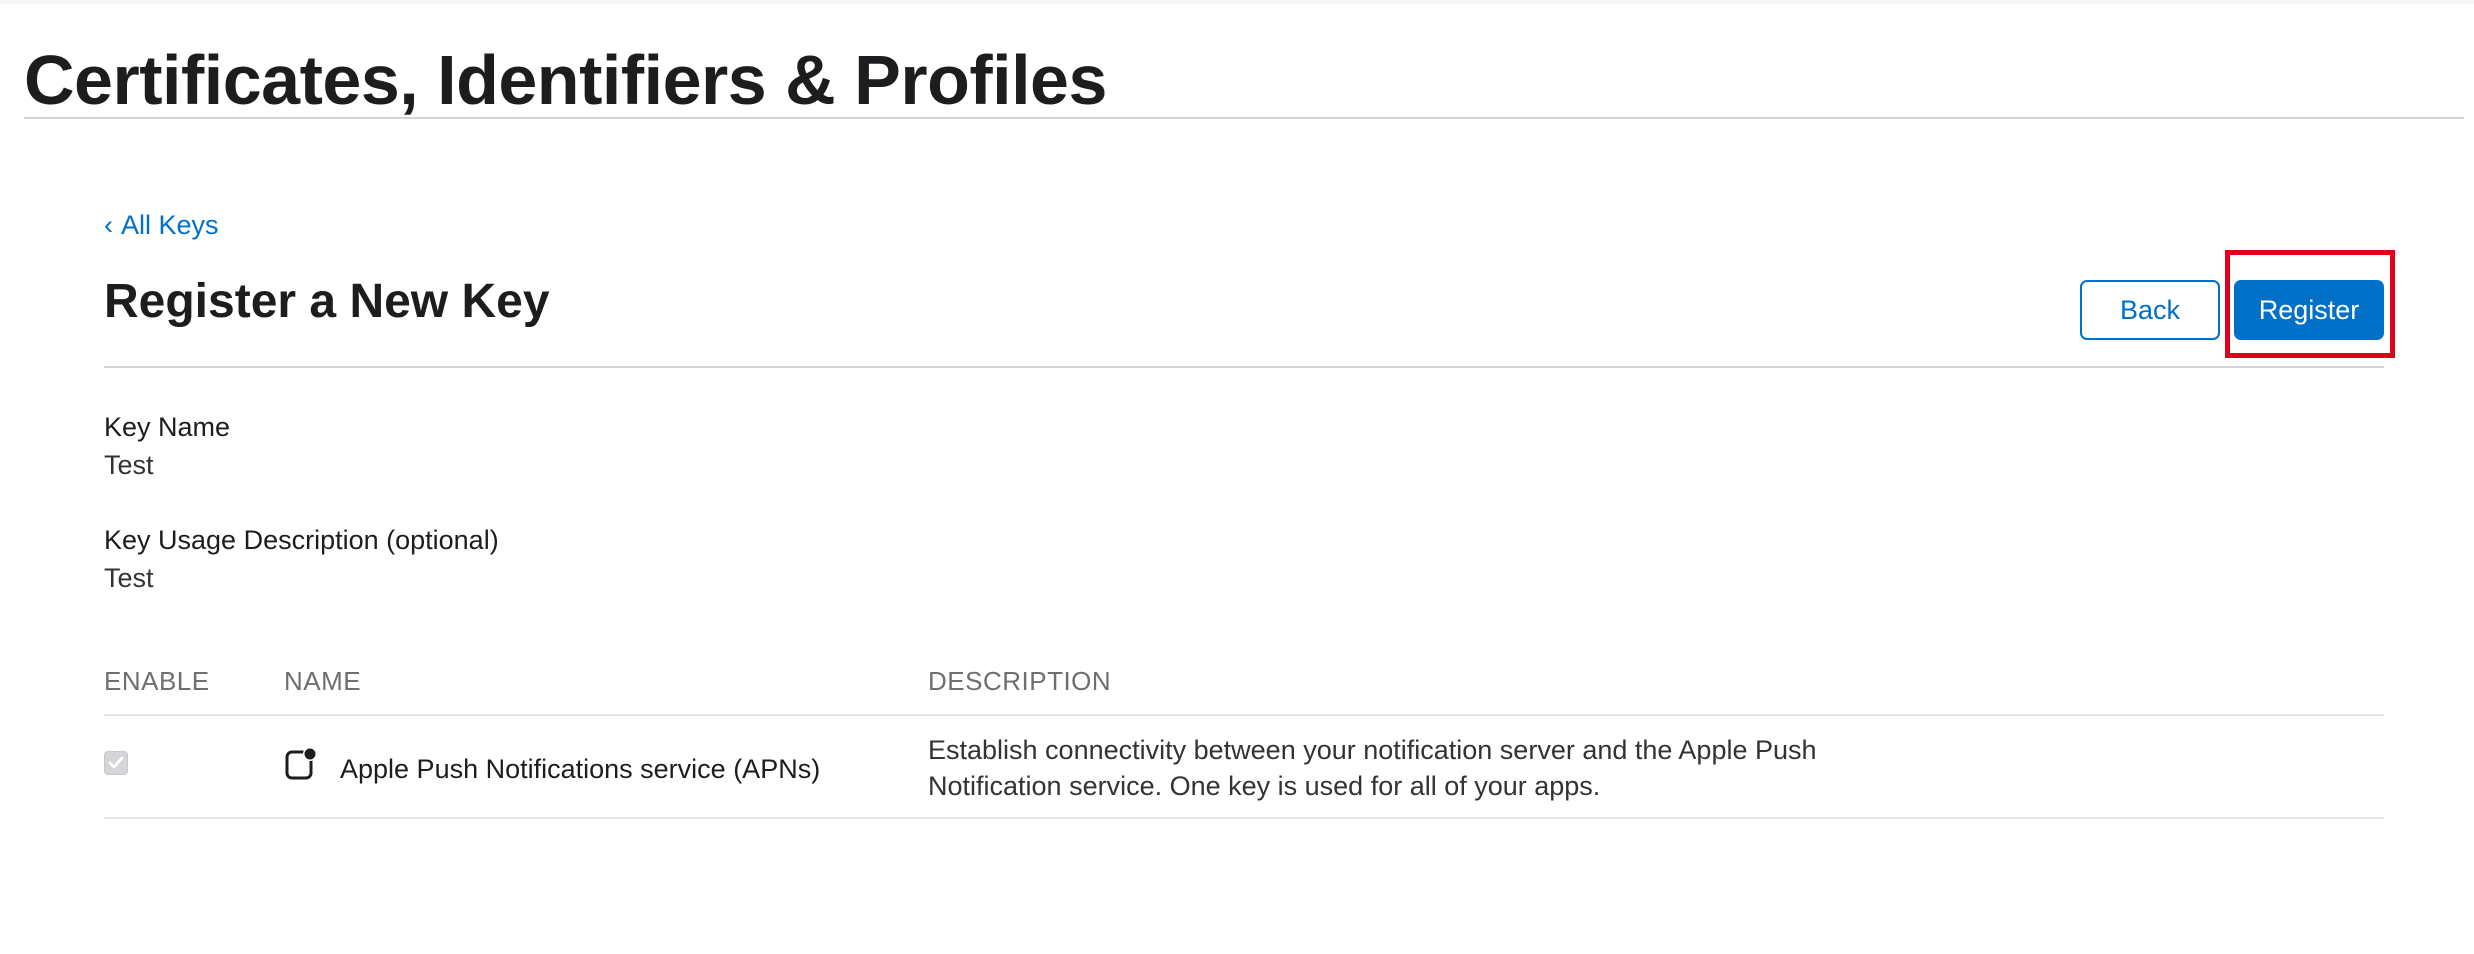  I want to click on title-divider, so click(1244, 118).